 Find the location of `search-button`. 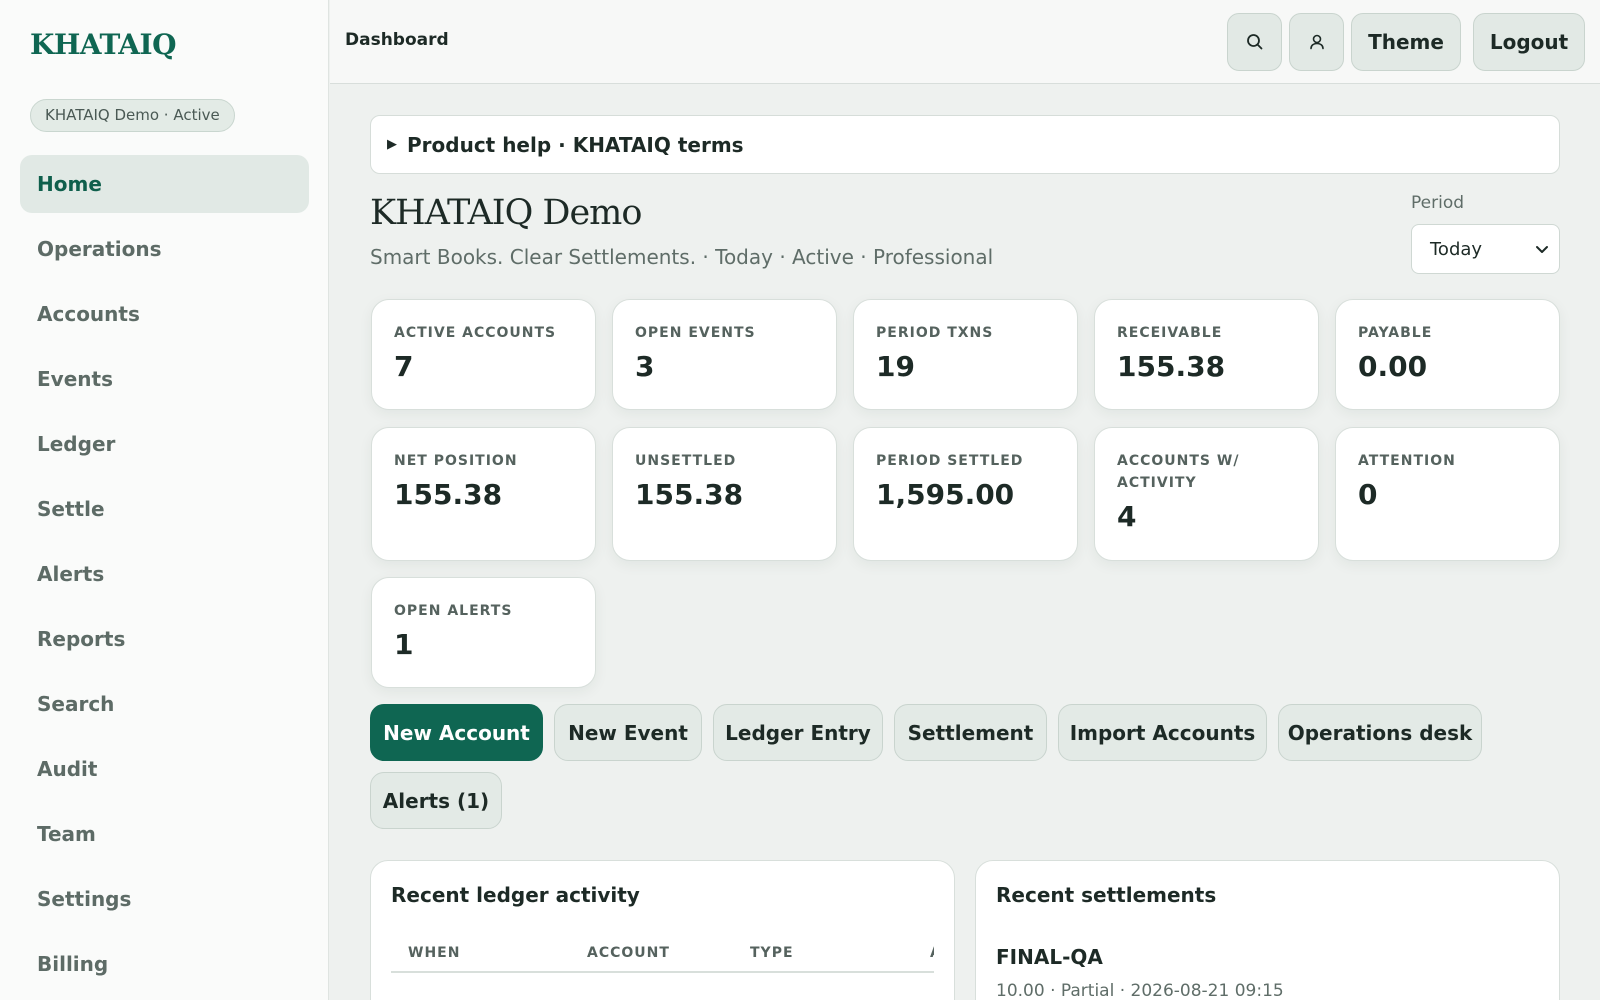

search-button is located at coordinates (1254, 42).